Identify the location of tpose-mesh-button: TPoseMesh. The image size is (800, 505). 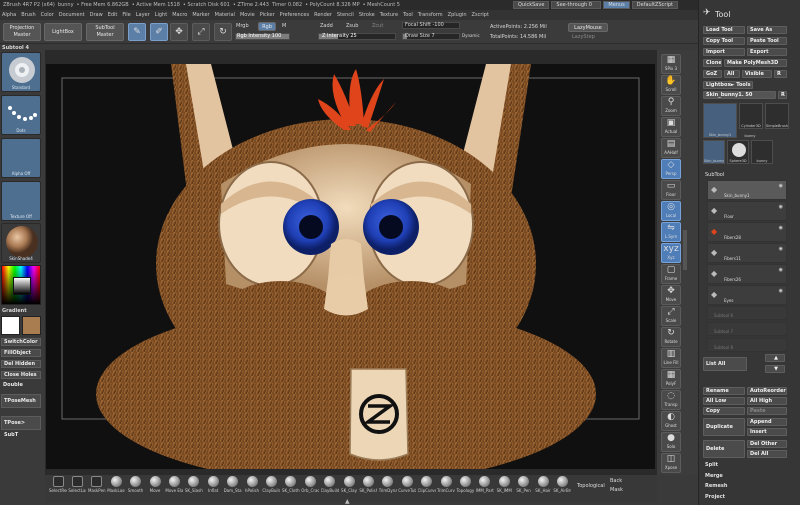
(21, 401).